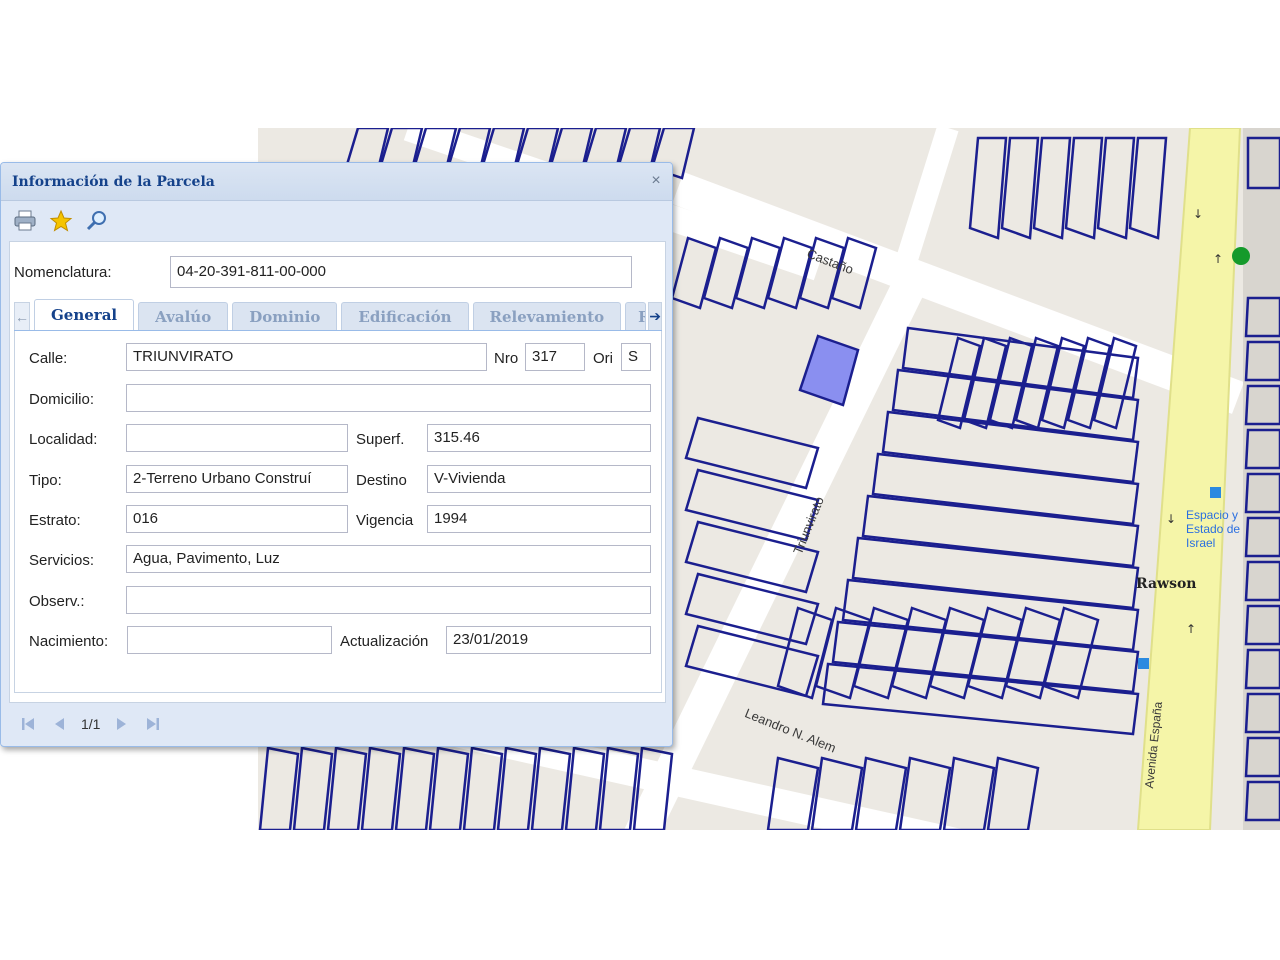 Image resolution: width=1280 pixels, height=960 pixels. What do you see at coordinates (656, 181) in the screenshot?
I see `close-icon: ×` at bounding box center [656, 181].